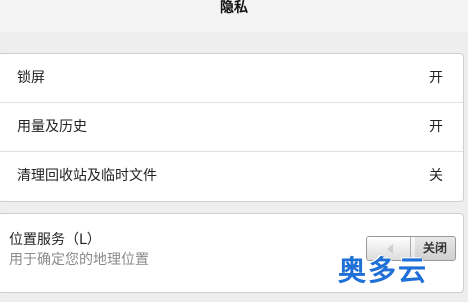 This screenshot has height=302, width=468. I want to click on setting-label: 清理回收站及临时文件, so click(87, 176).